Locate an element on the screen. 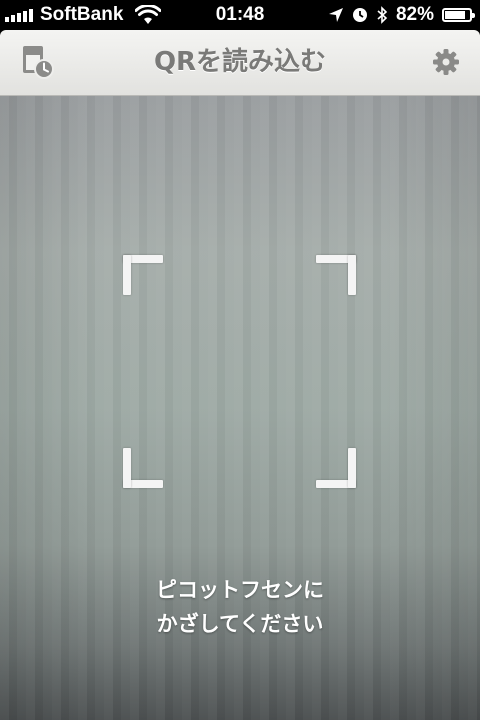 Image resolution: width=480 pixels, height=720 pixels. history-icon is located at coordinates (38, 62).